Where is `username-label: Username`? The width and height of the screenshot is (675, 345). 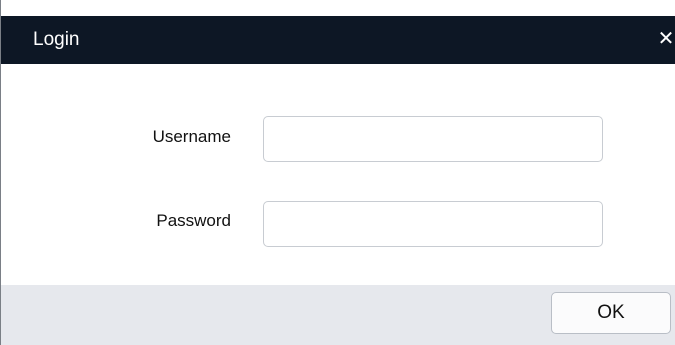
username-label: Username is located at coordinates (191, 136).